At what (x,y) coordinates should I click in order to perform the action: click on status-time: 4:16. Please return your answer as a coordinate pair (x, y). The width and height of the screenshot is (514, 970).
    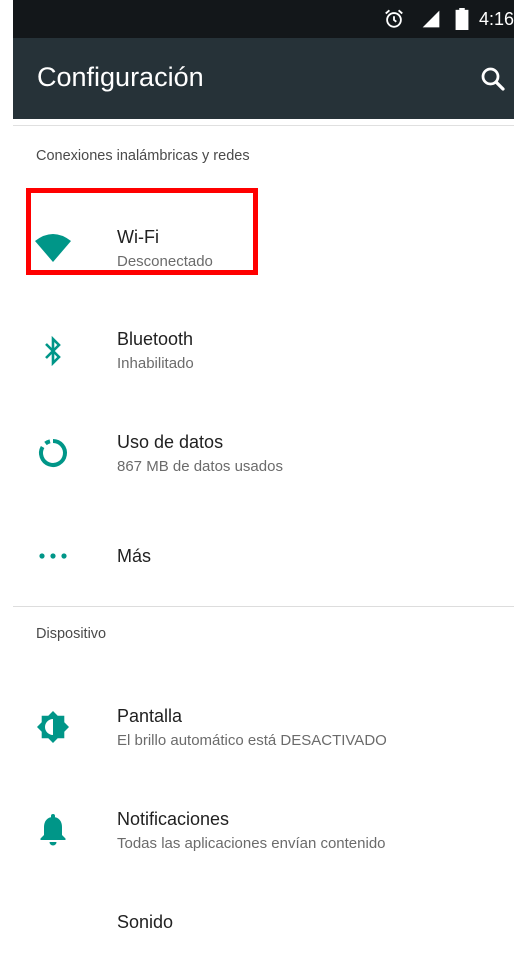
    Looking at the image, I should click on (496, 18).